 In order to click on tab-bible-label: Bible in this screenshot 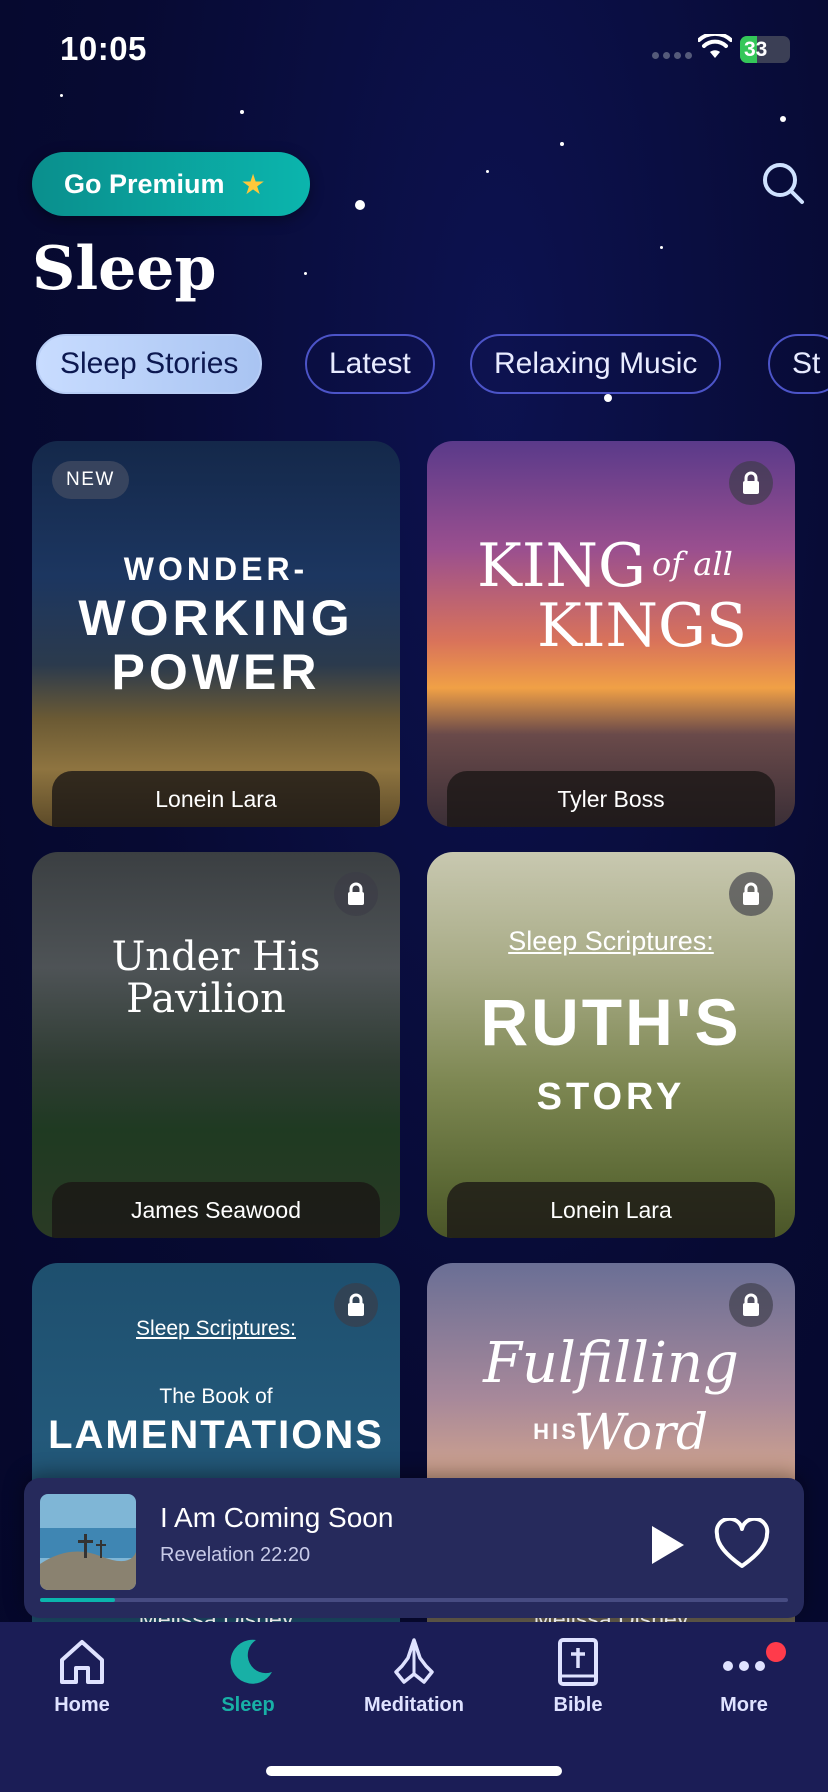, I will do `click(578, 1705)`.